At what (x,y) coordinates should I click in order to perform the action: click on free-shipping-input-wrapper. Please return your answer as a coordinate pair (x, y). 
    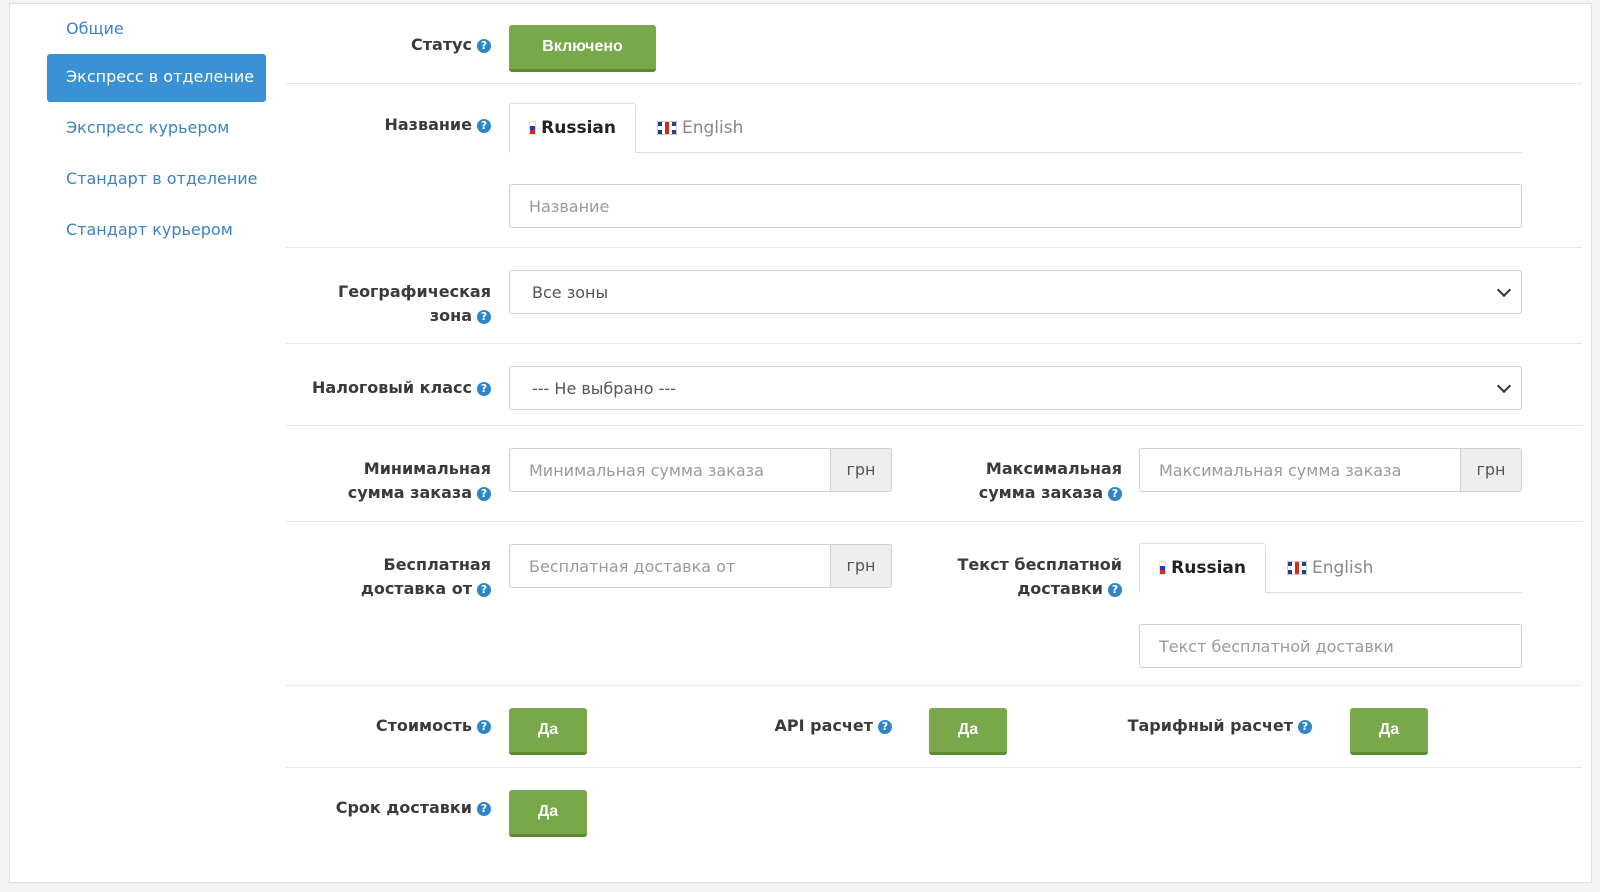
    Looking at the image, I should click on (670, 566).